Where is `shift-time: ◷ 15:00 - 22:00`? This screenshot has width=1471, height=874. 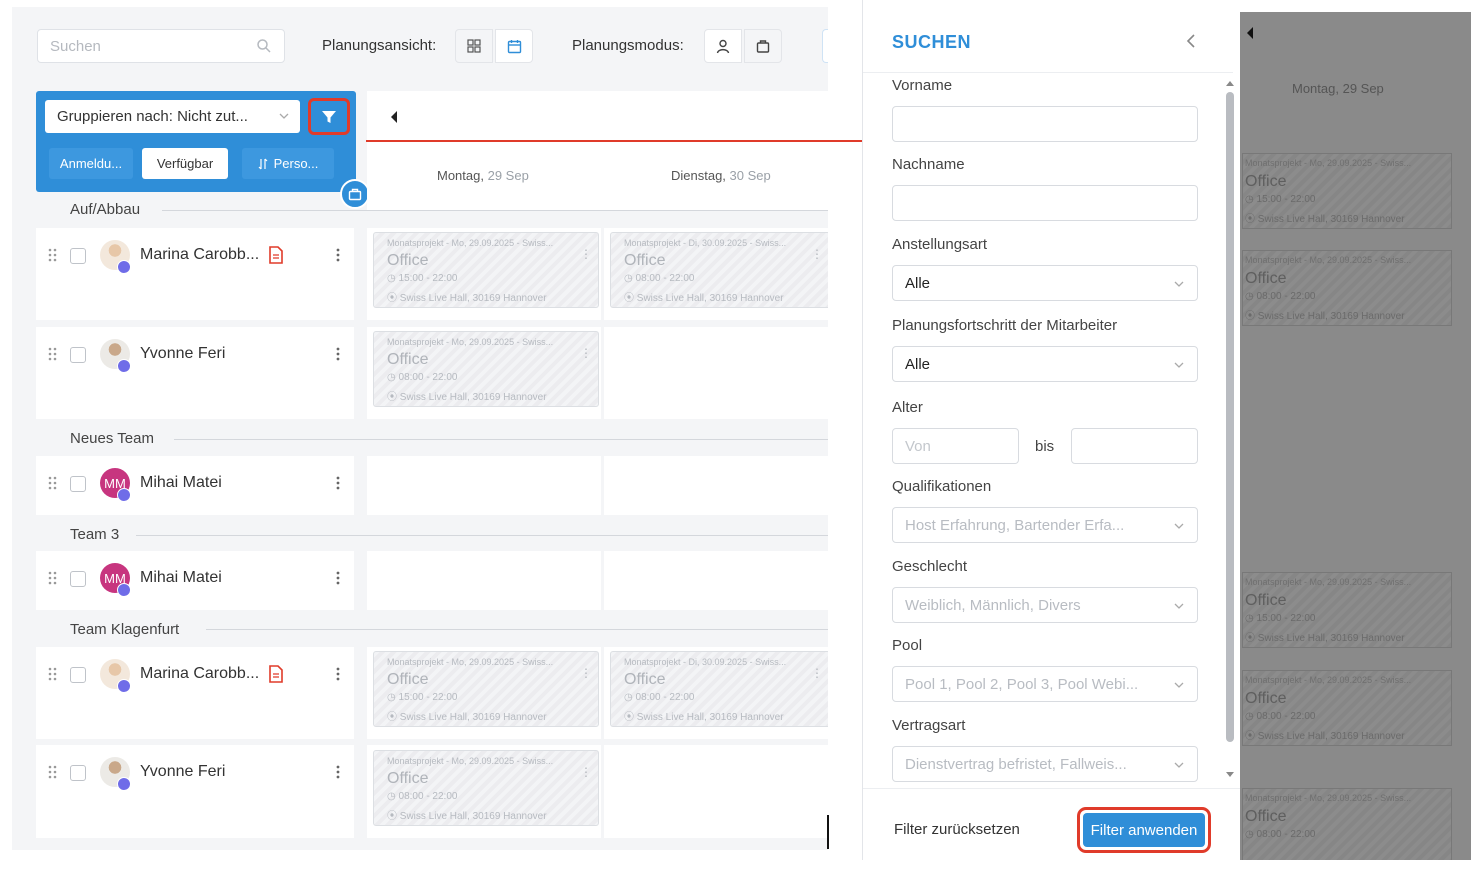
shift-time: ◷ 15:00 - 22:00 is located at coordinates (422, 278).